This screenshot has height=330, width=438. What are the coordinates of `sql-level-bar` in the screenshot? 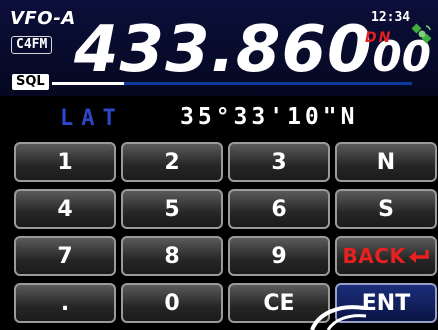 It's located at (232, 83).